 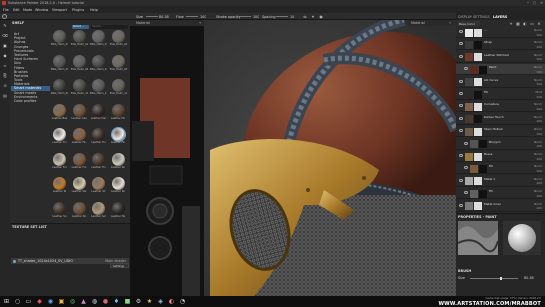 What do you see at coordinates (98, 209) in the screenshot?
I see `shelf-item: Leather Sol` at bounding box center [98, 209].